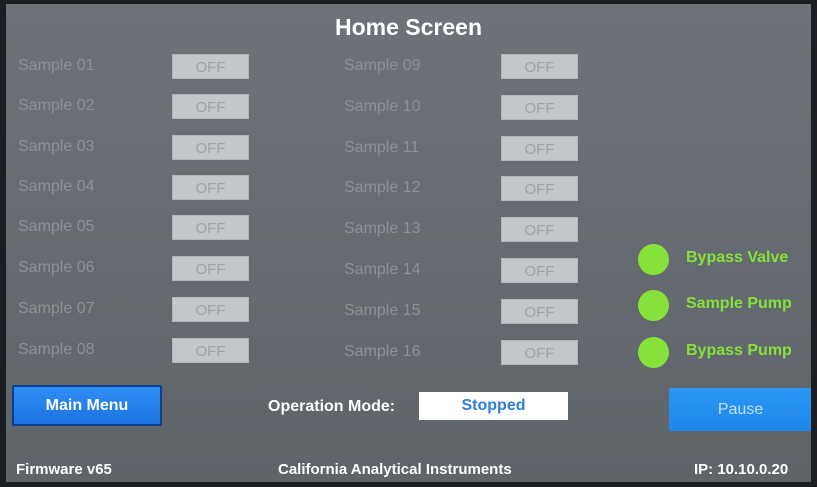 The width and height of the screenshot is (817, 487). What do you see at coordinates (56, 65) in the screenshot?
I see `sample-label: Sample 01` at bounding box center [56, 65].